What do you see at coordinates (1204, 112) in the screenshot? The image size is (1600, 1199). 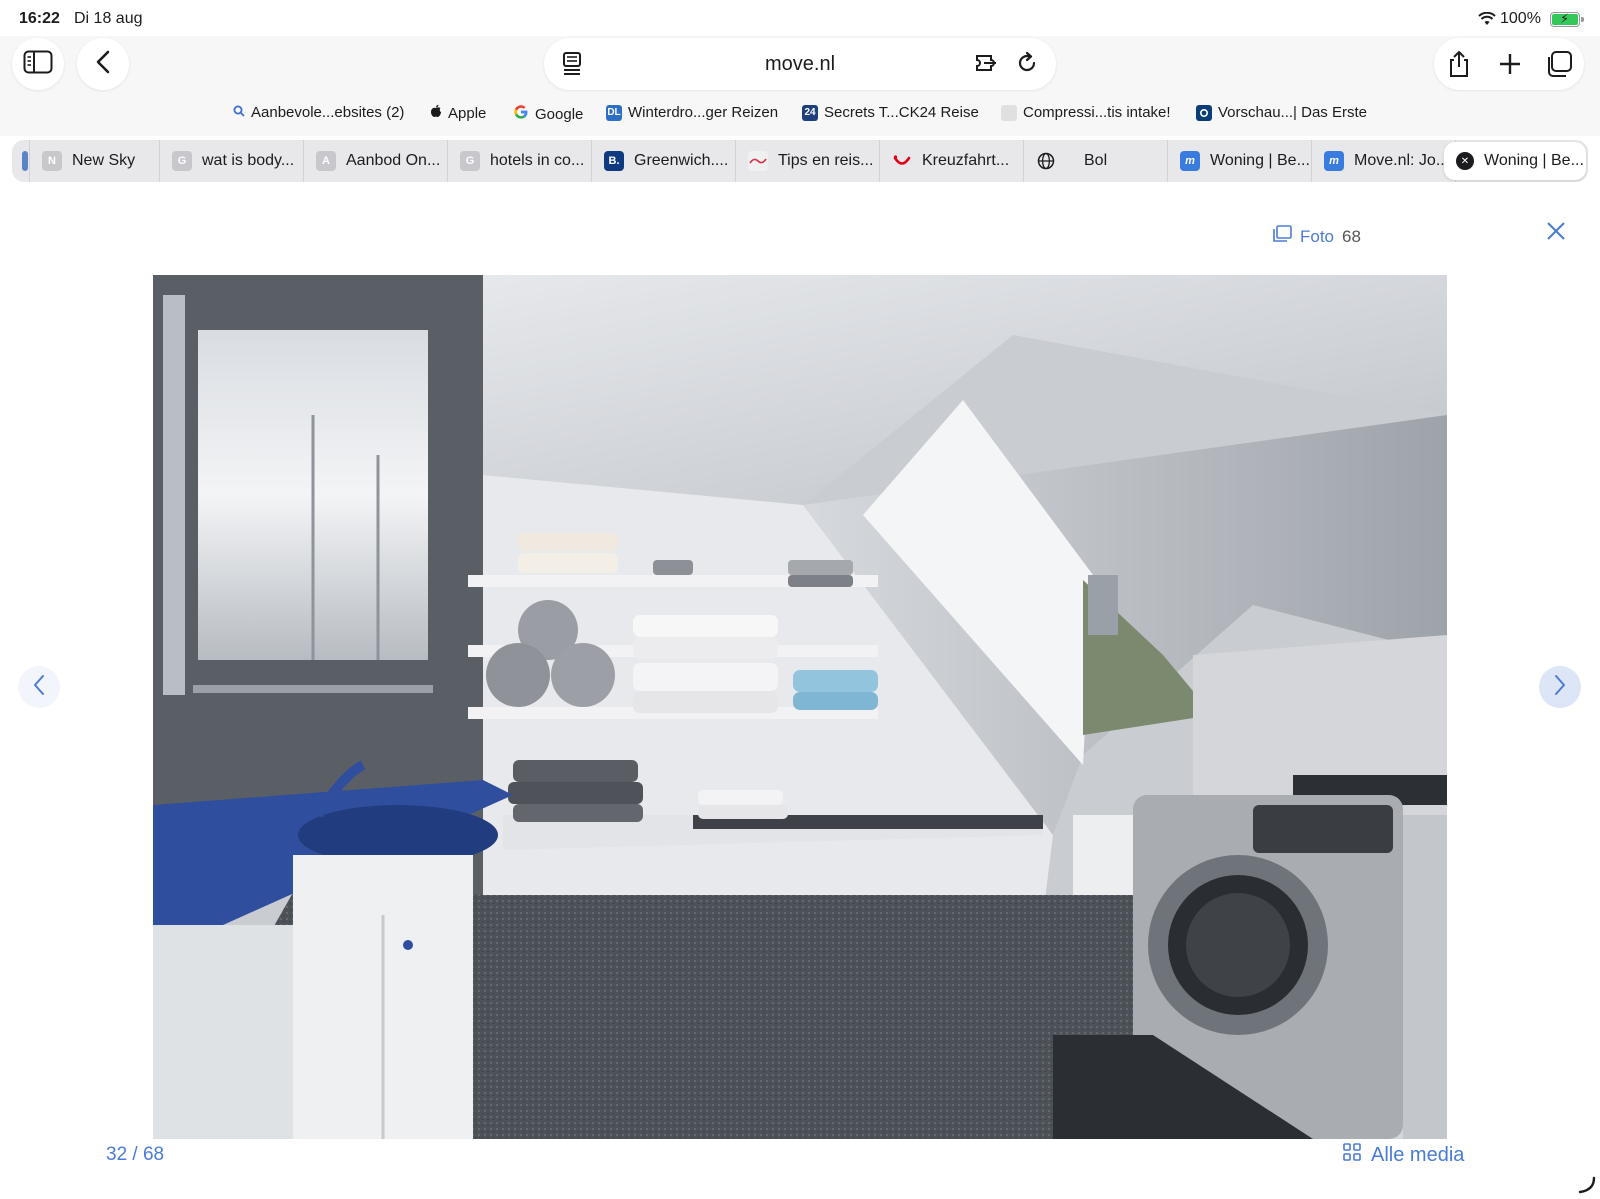 I see `das-erste-icon` at bounding box center [1204, 112].